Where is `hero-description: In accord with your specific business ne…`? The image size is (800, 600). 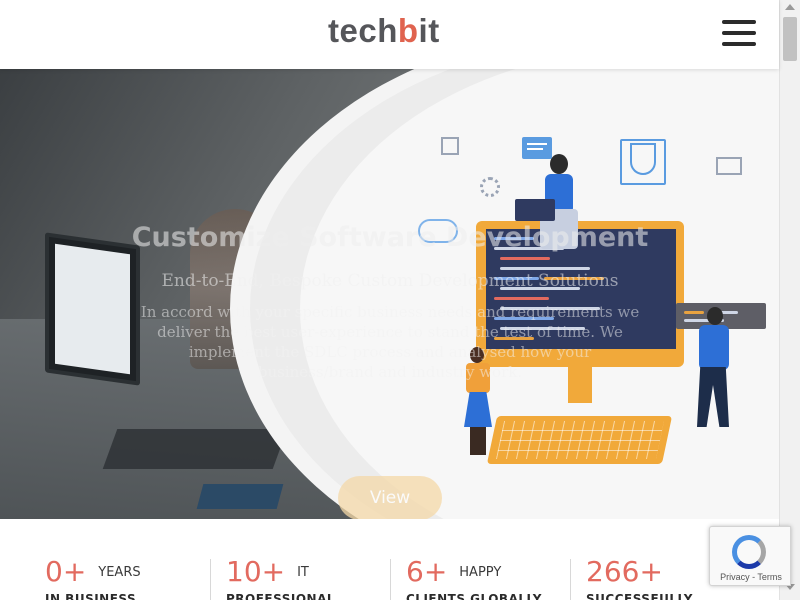
hero-description: In accord with your specific business ne… is located at coordinates (390, 342).